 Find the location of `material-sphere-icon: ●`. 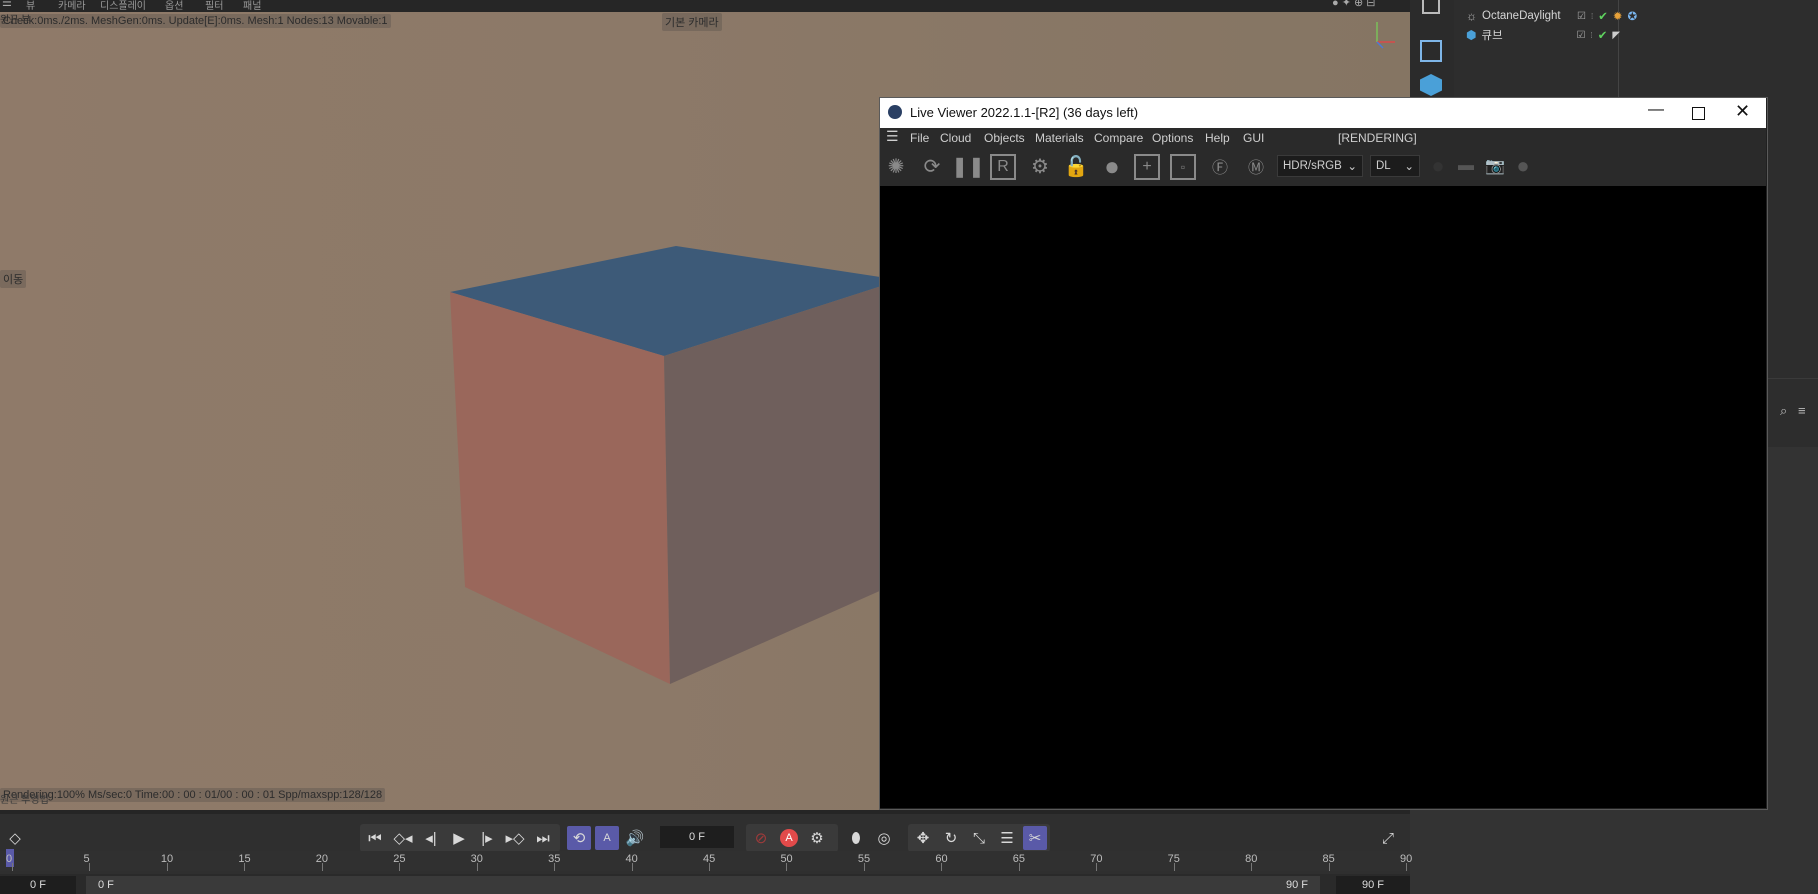

material-sphere-icon: ● is located at coordinates (1112, 166).